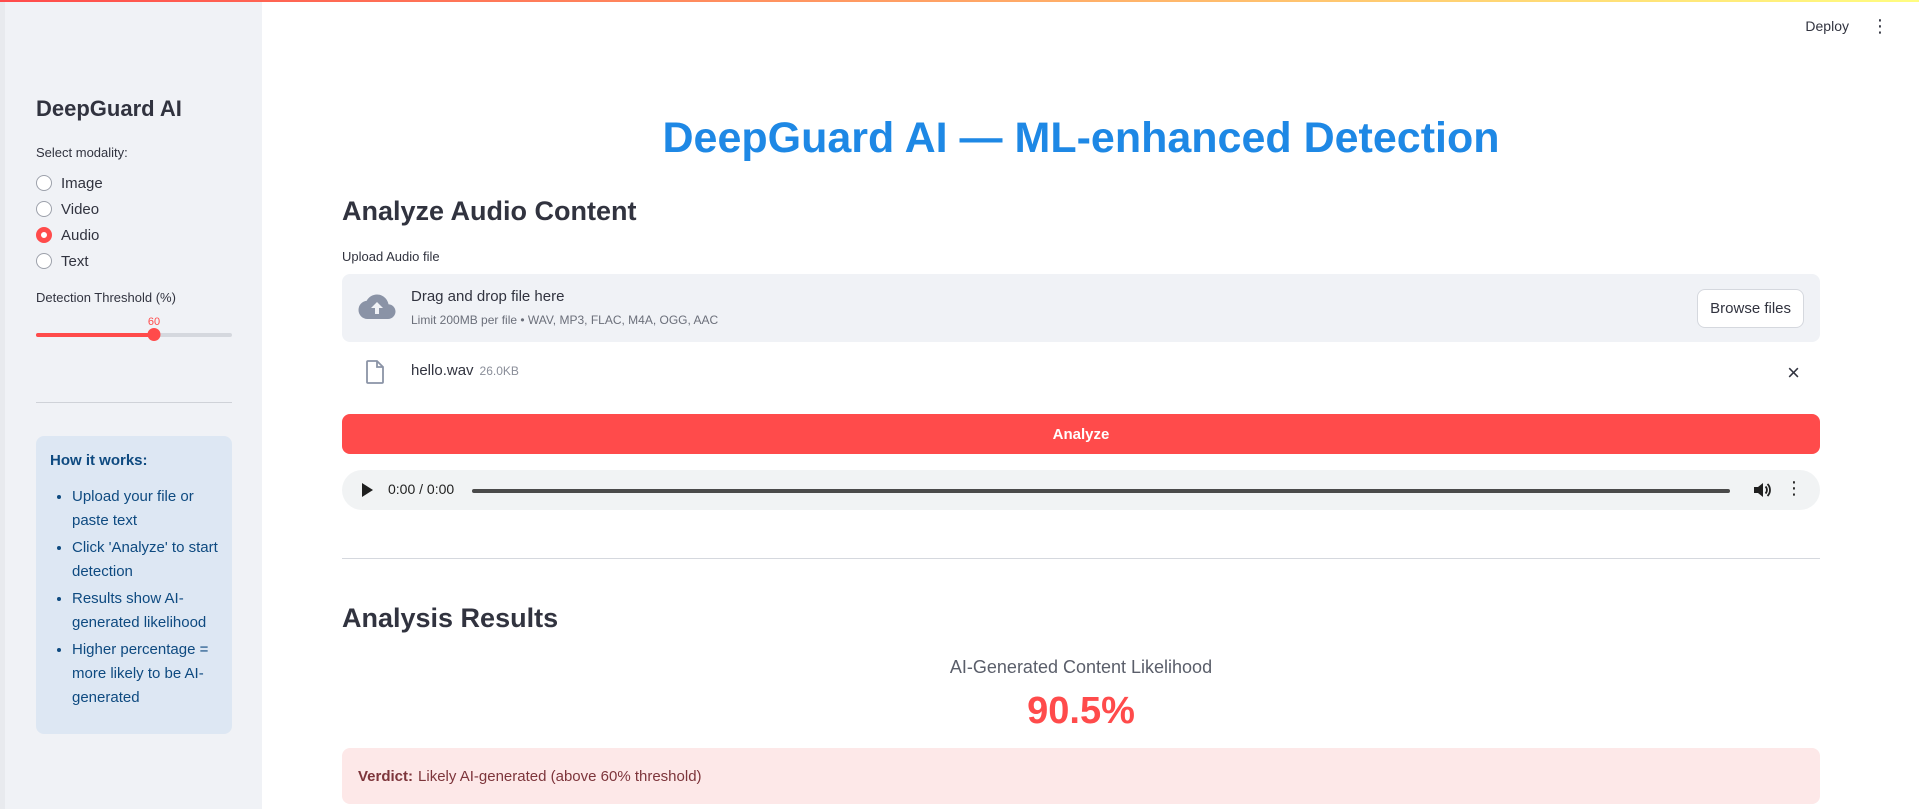 This screenshot has width=1919, height=809. I want to click on threshold-value: 60, so click(154, 322).